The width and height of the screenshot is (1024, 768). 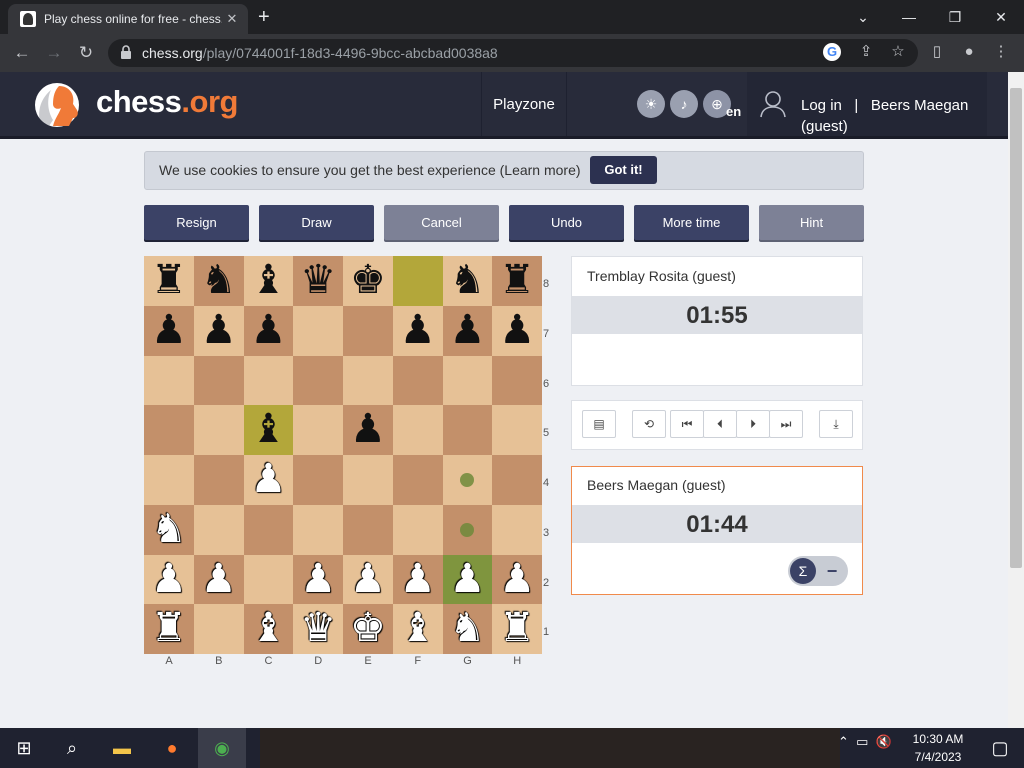 I want to click on undo-button: Undo, so click(x=566, y=222).